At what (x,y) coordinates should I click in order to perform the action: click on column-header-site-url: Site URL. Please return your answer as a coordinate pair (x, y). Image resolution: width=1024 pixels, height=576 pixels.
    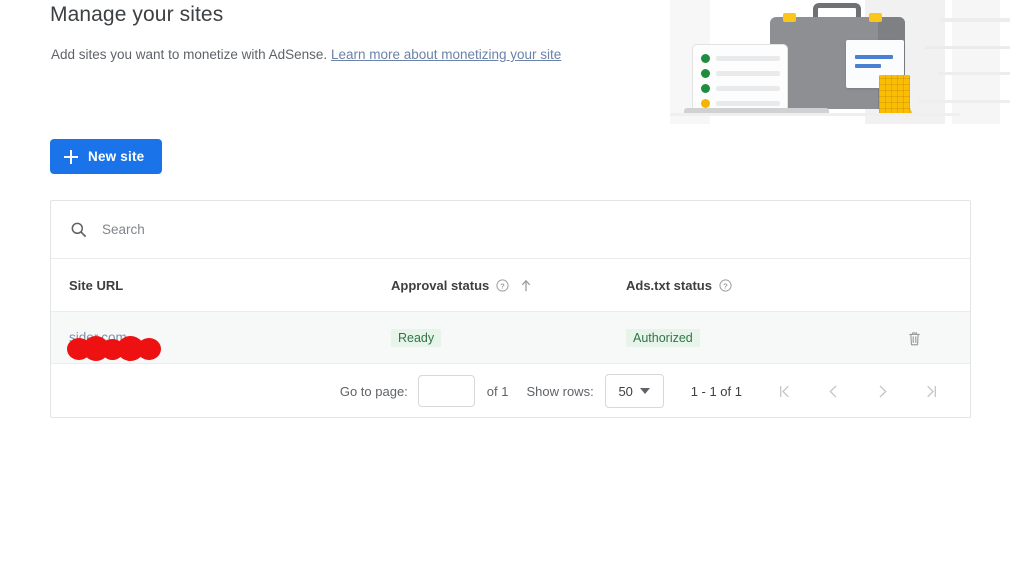
    Looking at the image, I should click on (221, 285).